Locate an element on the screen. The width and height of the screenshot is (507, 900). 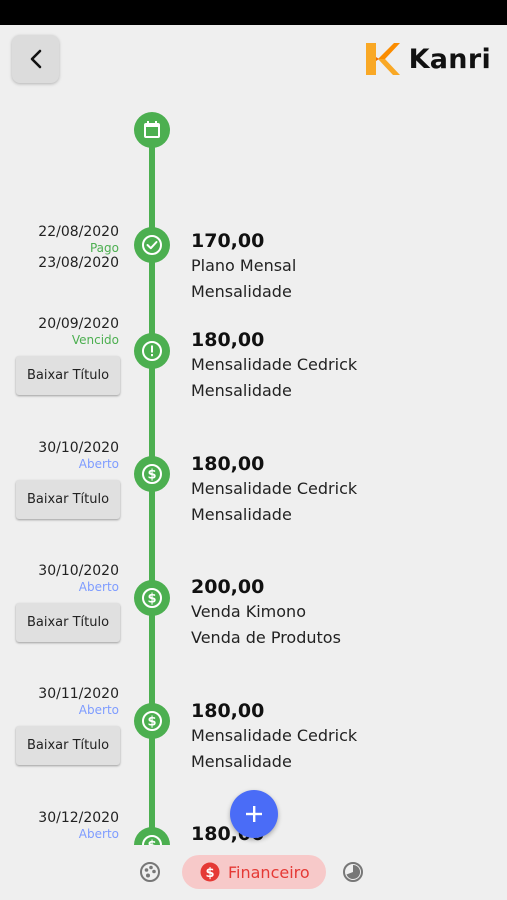
check-circle-icon is located at coordinates (152, 245).